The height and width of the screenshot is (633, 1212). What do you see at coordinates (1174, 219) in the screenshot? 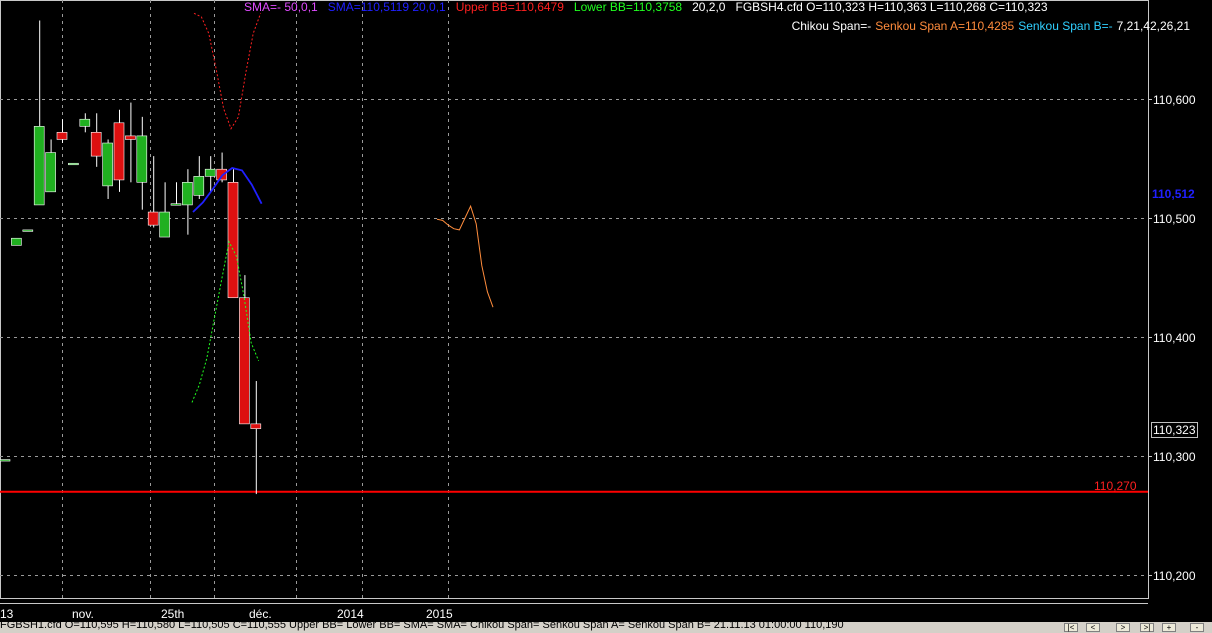
I see `y-tick-label: 110,500` at bounding box center [1174, 219].